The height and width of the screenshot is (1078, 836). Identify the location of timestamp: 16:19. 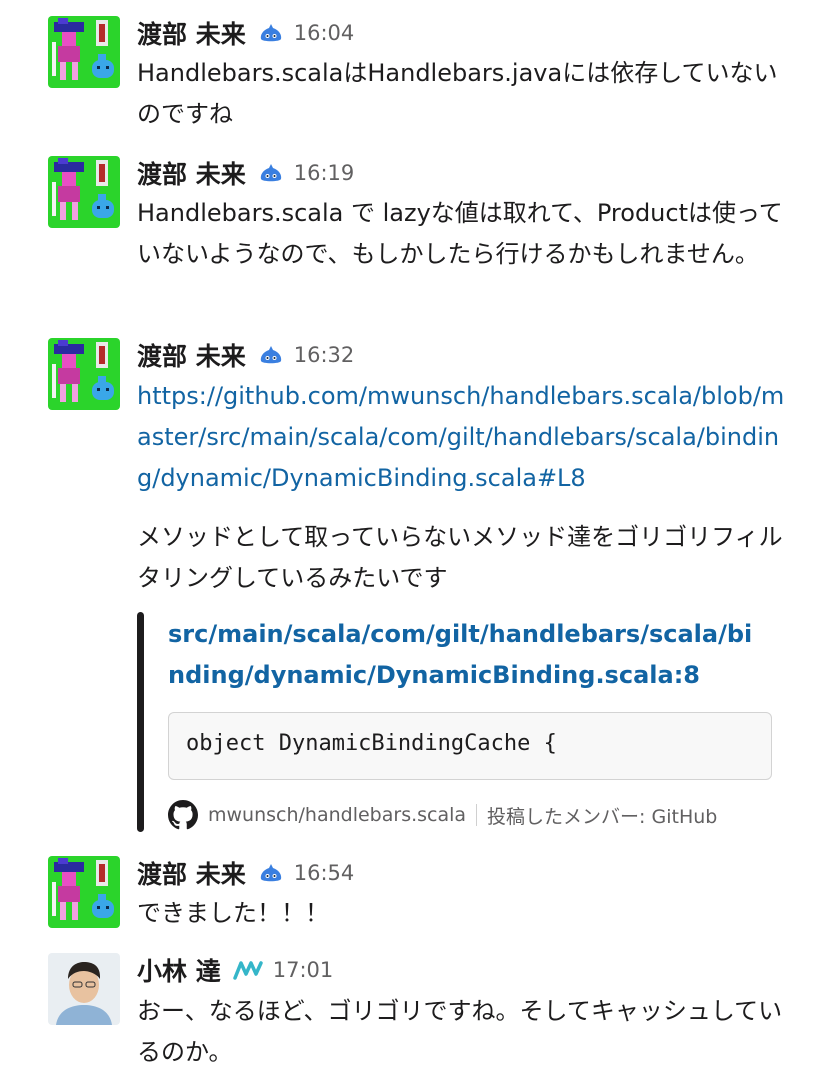
(324, 173).